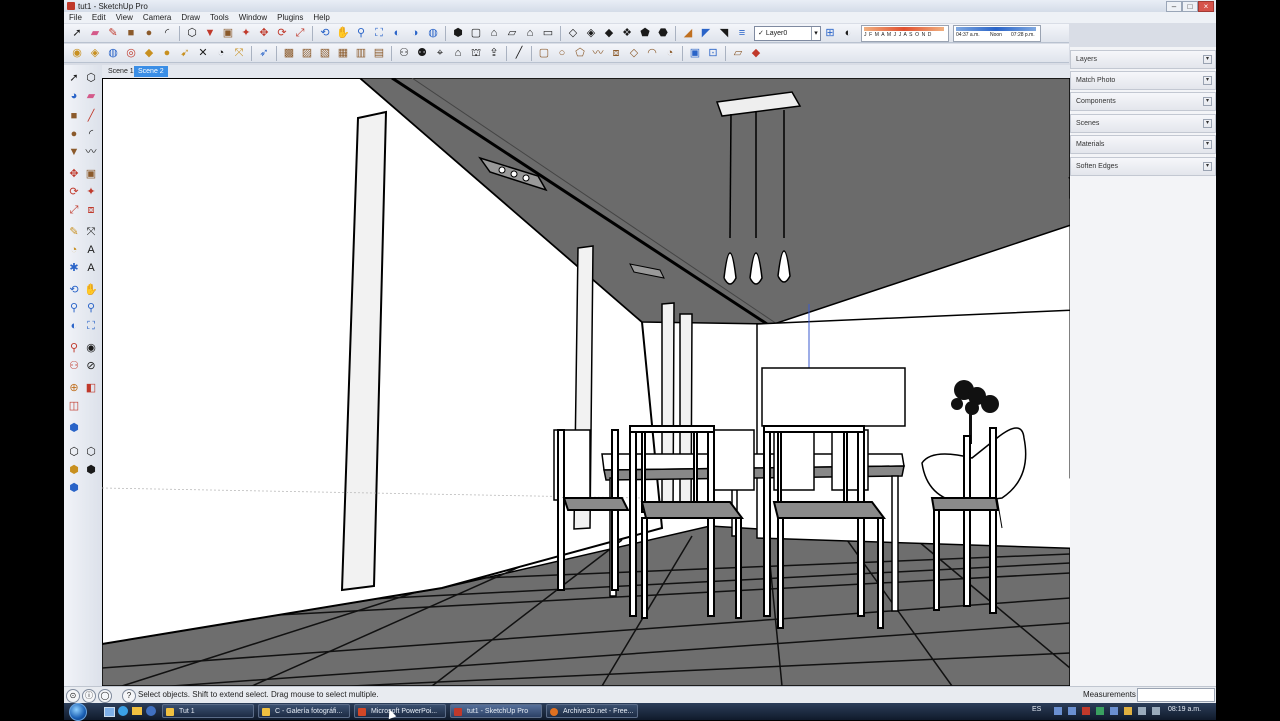 The image size is (1280, 721). I want to click on shaded-icon: ❖, so click(627, 33).